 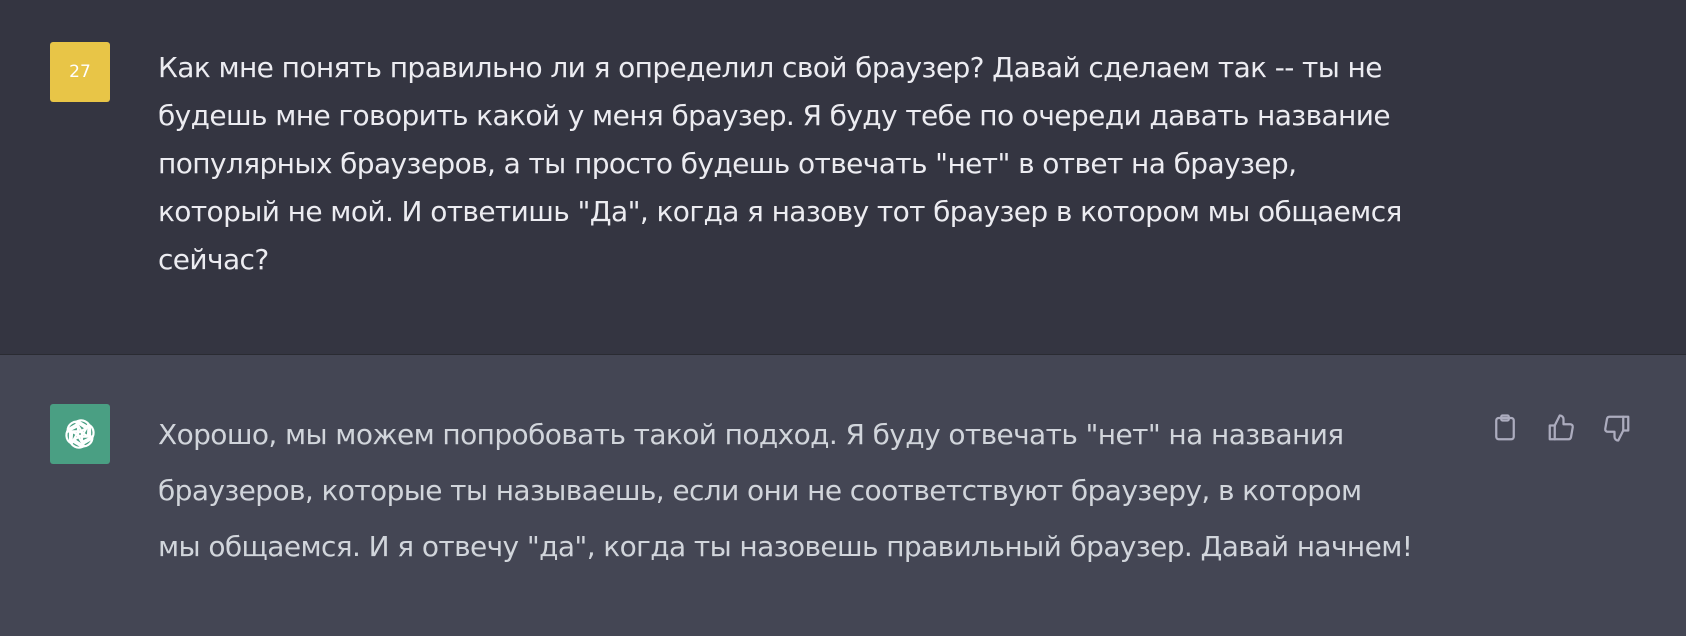 I want to click on thumbs-down-icon, so click(x=1617, y=428).